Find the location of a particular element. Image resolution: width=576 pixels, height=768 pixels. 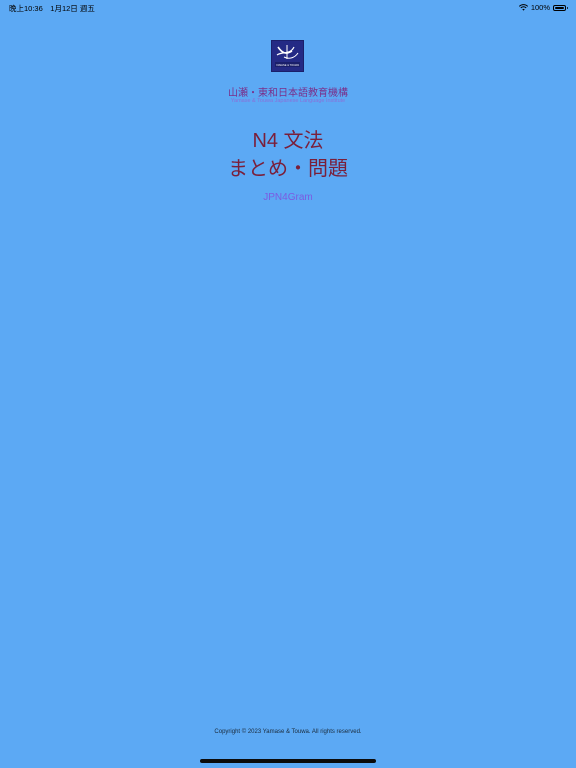

status-time-date: 晚上10:36 1月12日 週五 is located at coordinates (52, 8).